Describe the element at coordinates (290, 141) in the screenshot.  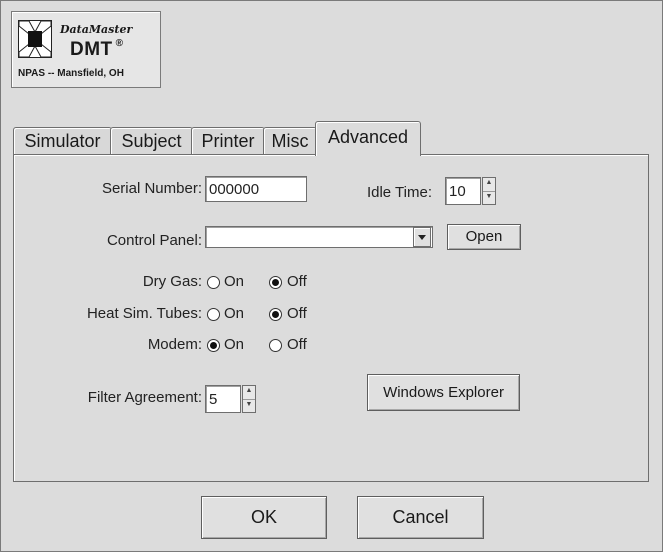
I see `tab-misc: Misc` at that location.